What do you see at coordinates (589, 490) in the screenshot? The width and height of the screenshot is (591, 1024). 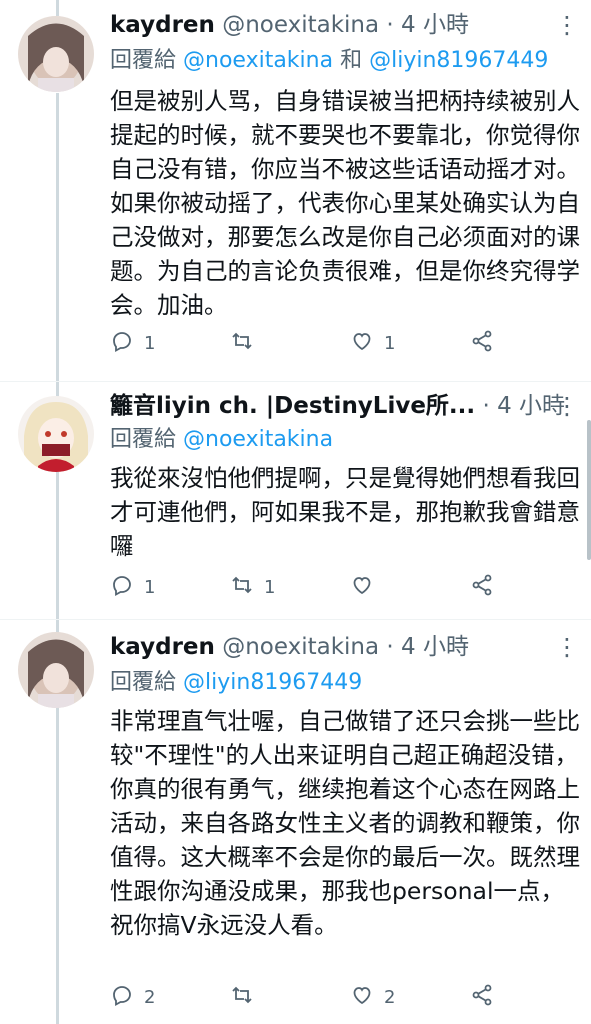 I see `scrollbar` at bounding box center [589, 490].